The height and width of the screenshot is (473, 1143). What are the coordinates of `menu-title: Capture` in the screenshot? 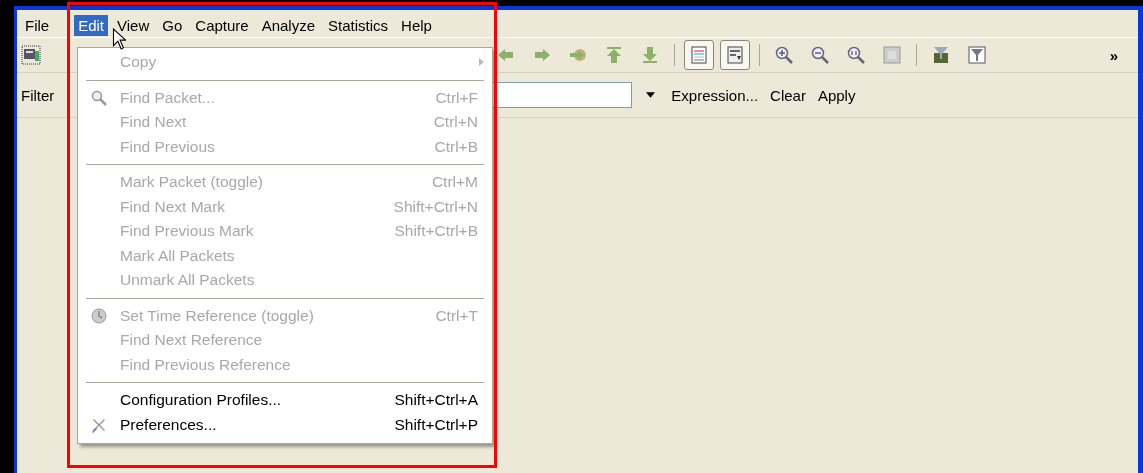 It's located at (222, 25).